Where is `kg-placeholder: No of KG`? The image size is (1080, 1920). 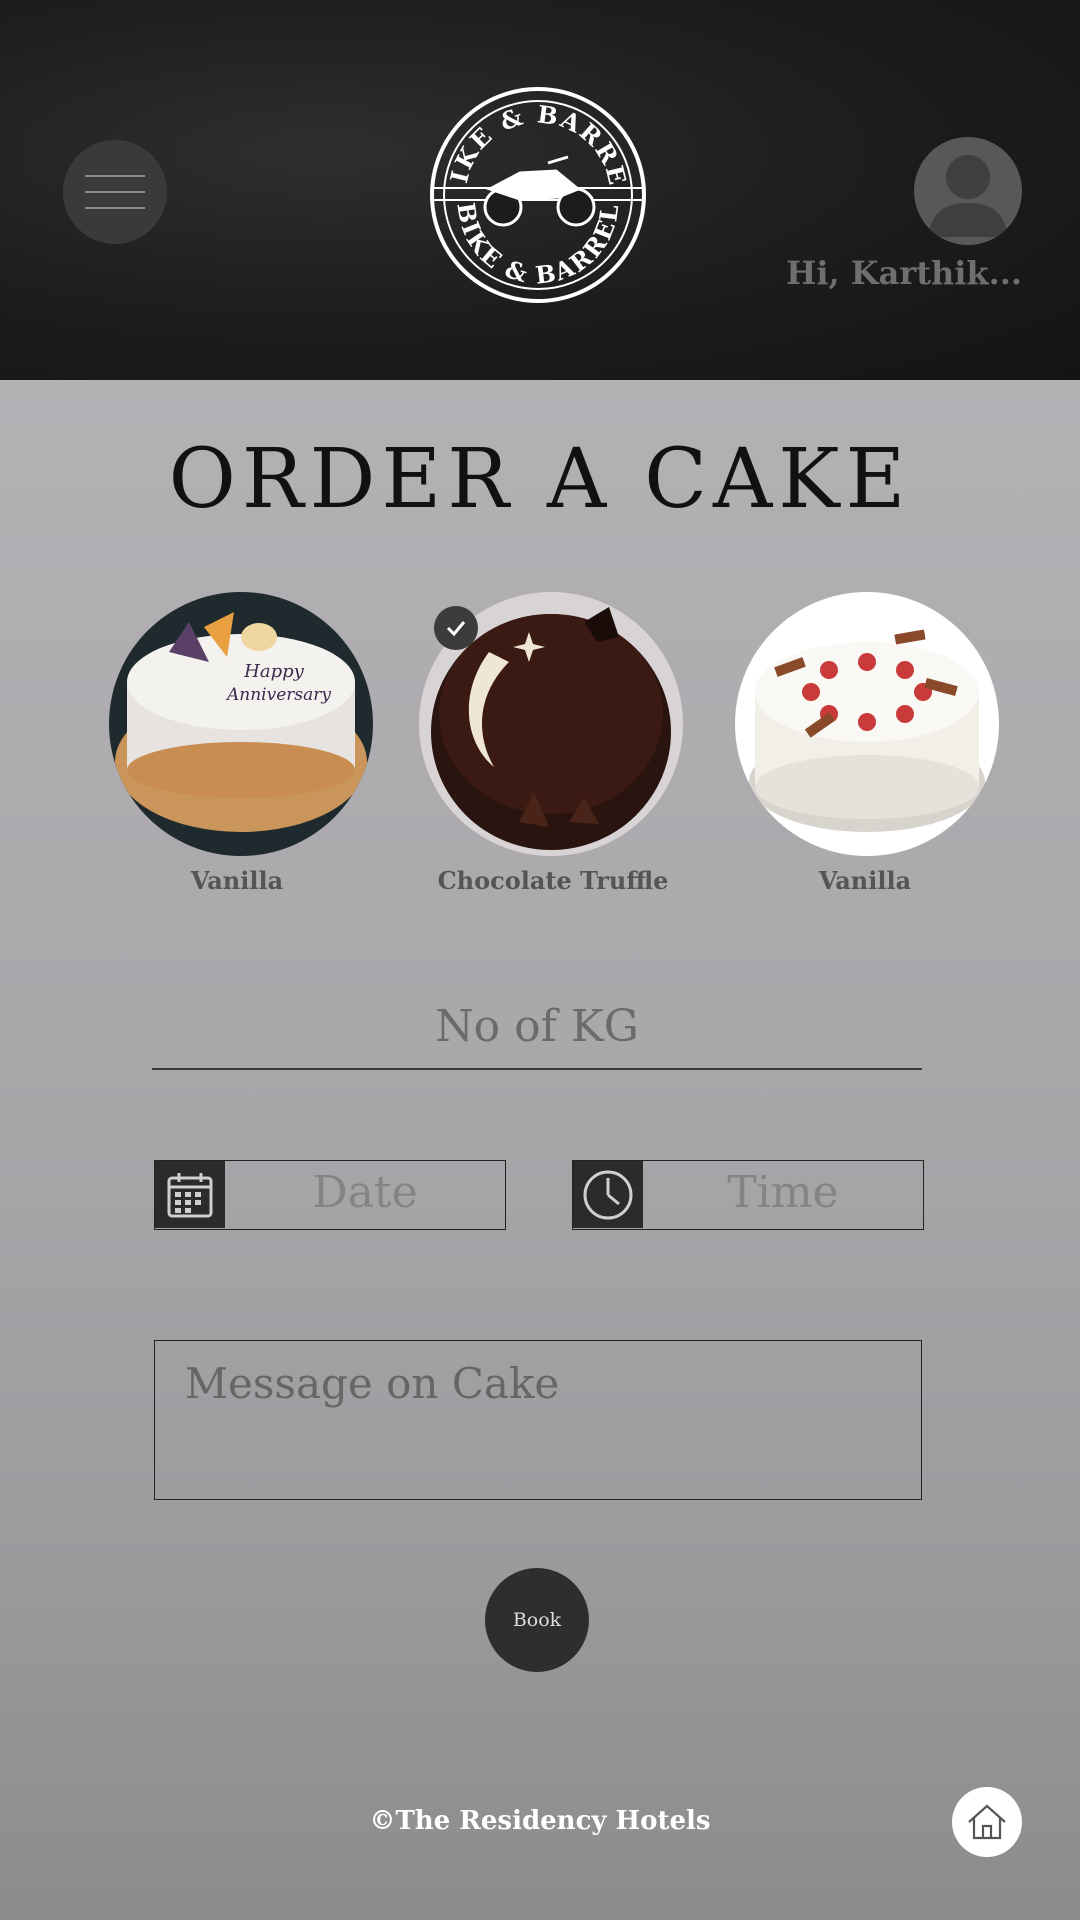
kg-placeholder: No of KG is located at coordinates (537, 1026).